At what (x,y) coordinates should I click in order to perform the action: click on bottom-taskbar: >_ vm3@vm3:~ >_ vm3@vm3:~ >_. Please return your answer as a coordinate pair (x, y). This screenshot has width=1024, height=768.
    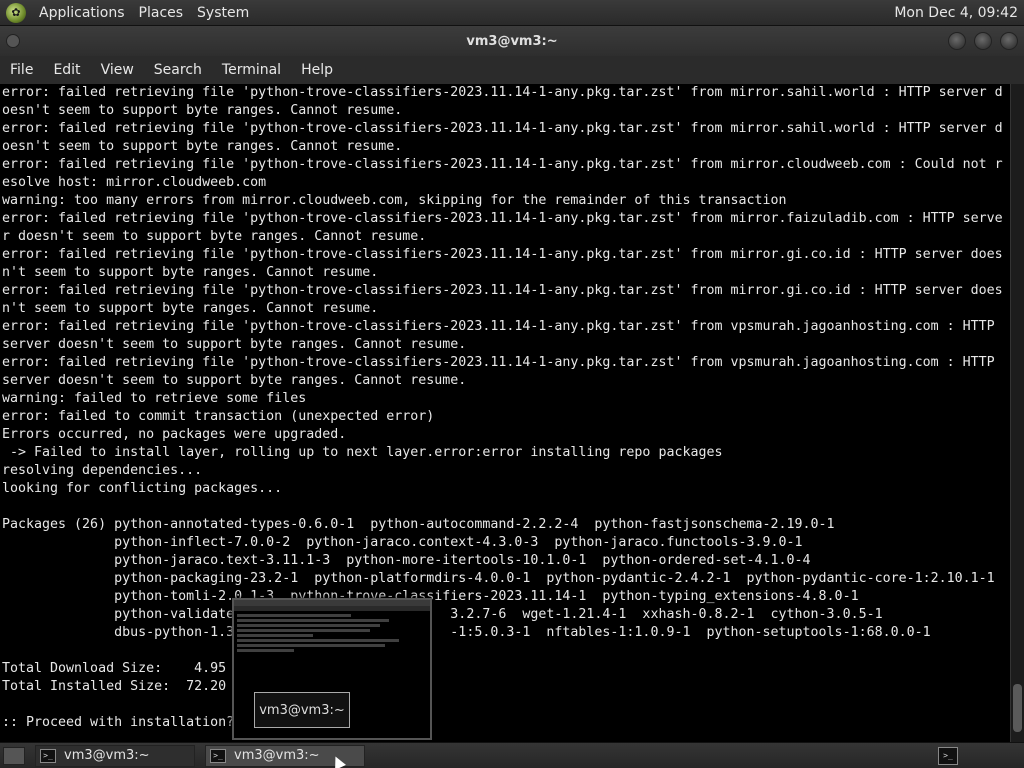
    Looking at the image, I should click on (512, 755).